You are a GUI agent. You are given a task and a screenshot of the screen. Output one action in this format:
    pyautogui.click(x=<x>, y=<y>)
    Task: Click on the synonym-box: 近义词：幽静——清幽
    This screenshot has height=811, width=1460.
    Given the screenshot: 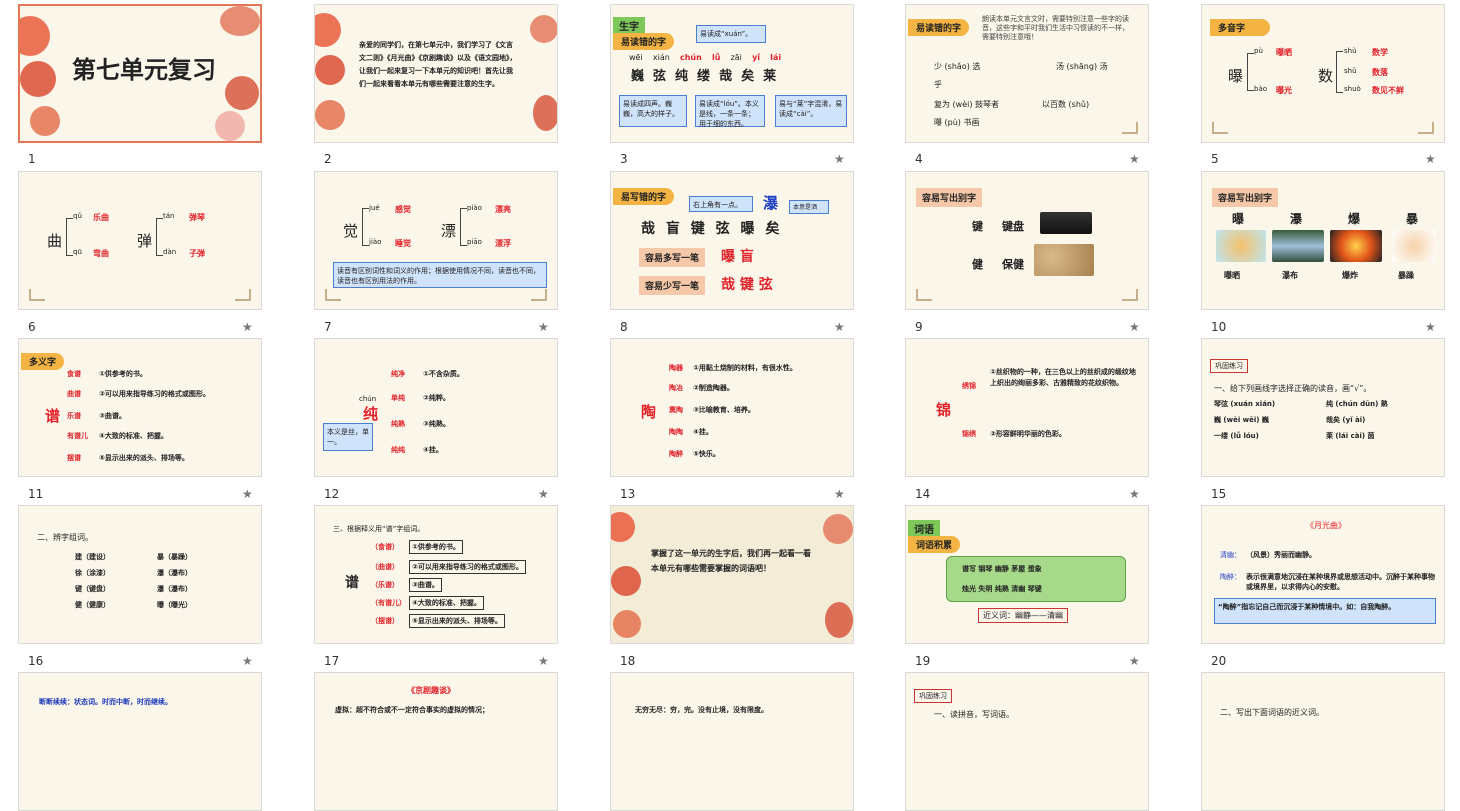 What is the action you would take?
    pyautogui.click(x=1023, y=615)
    